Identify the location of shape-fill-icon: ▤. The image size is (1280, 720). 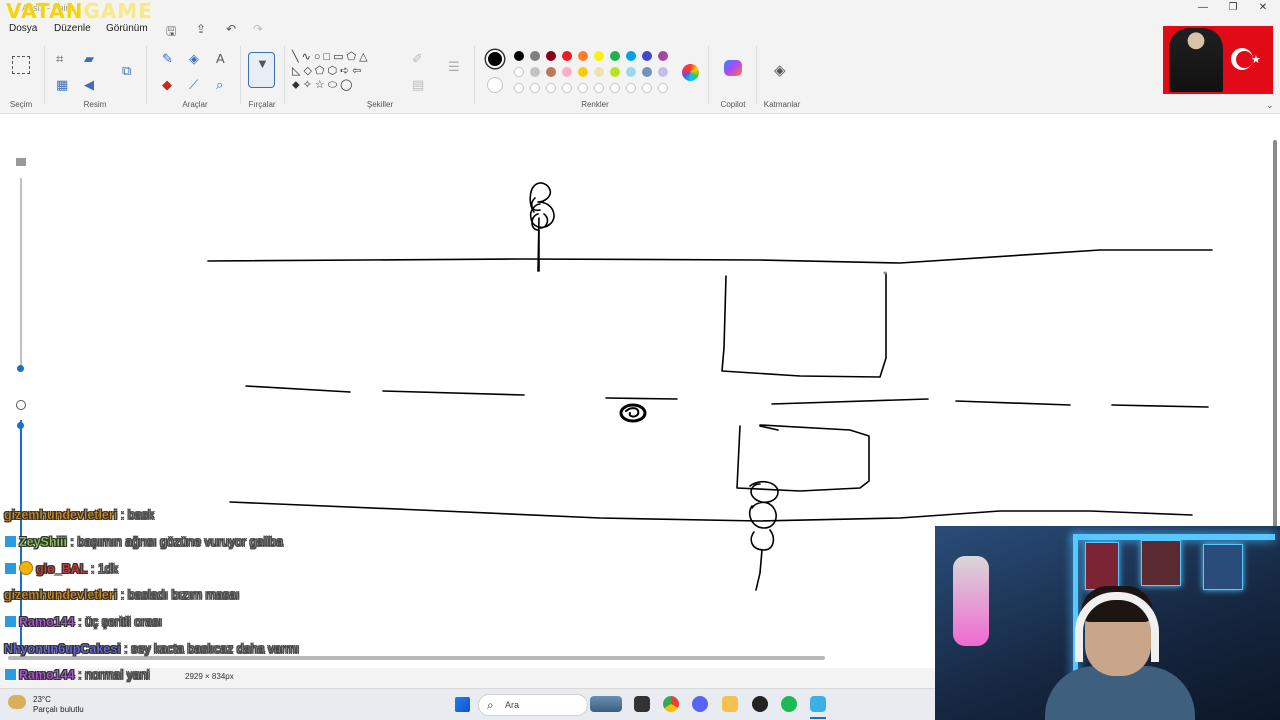
(418, 85).